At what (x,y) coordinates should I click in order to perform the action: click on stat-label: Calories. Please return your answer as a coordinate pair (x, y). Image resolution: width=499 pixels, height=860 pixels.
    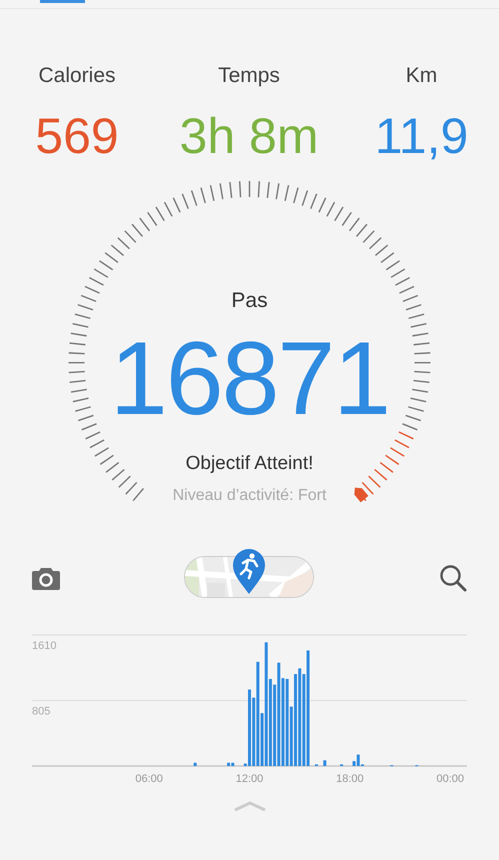
    Looking at the image, I should click on (77, 76).